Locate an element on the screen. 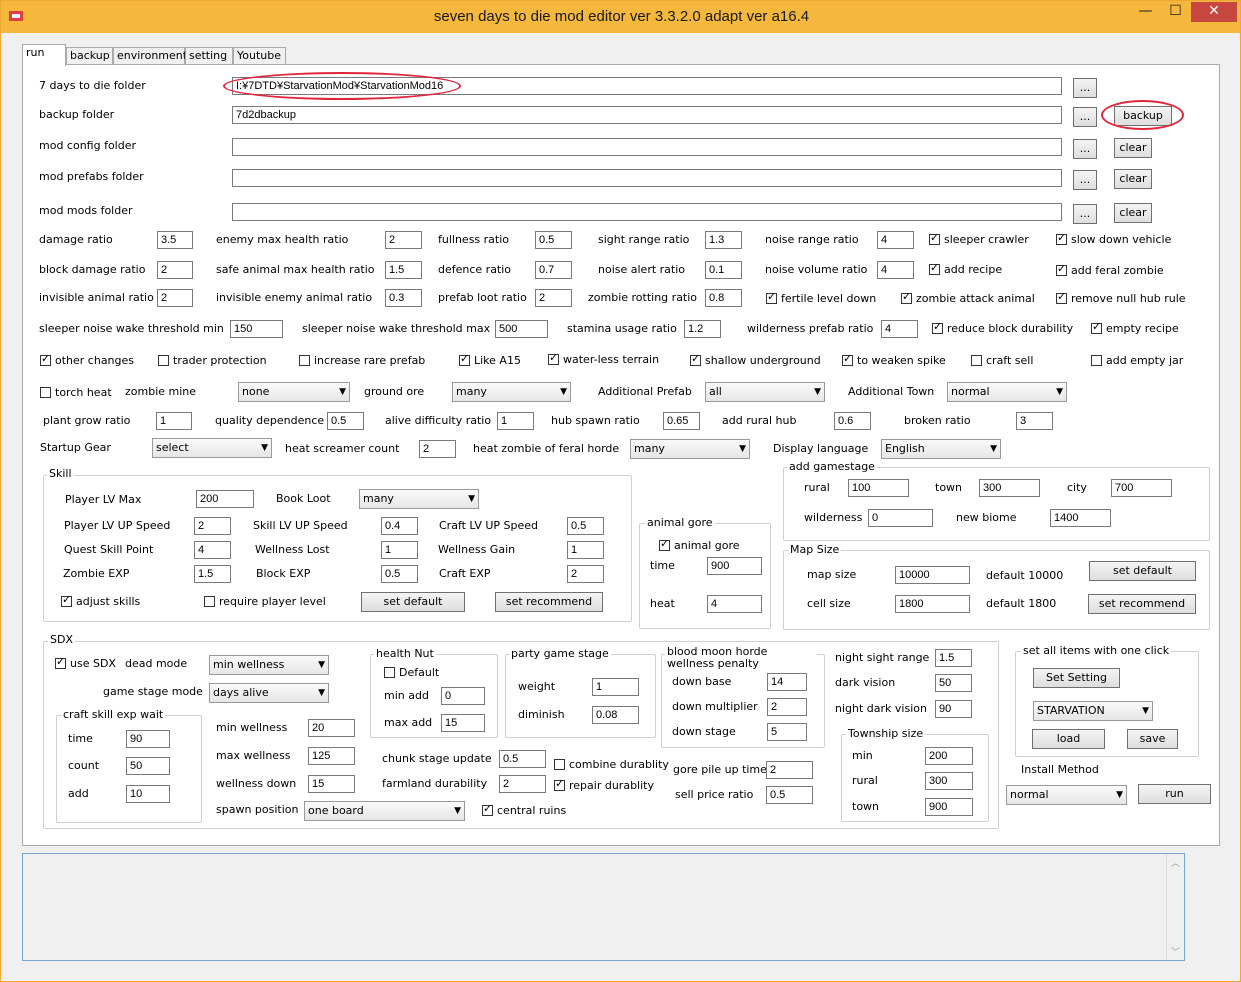 The height and width of the screenshot is (982, 1241). farmland-durability-input: 2 is located at coordinates (522, 784).